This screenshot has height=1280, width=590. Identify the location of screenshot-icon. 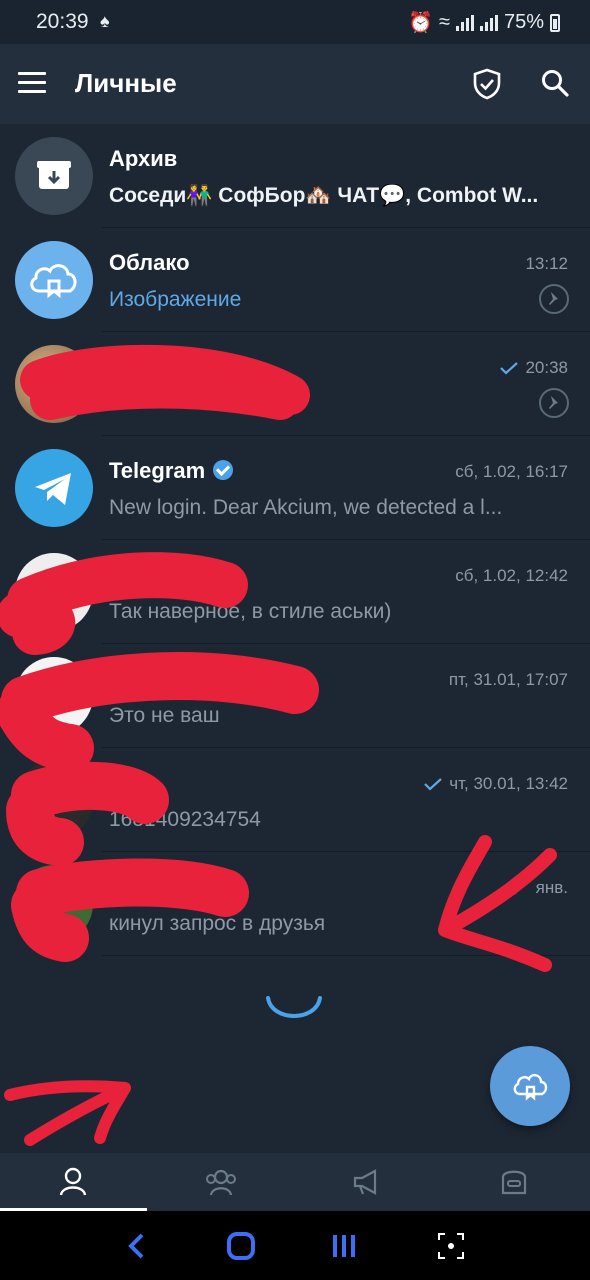
(451, 1246).